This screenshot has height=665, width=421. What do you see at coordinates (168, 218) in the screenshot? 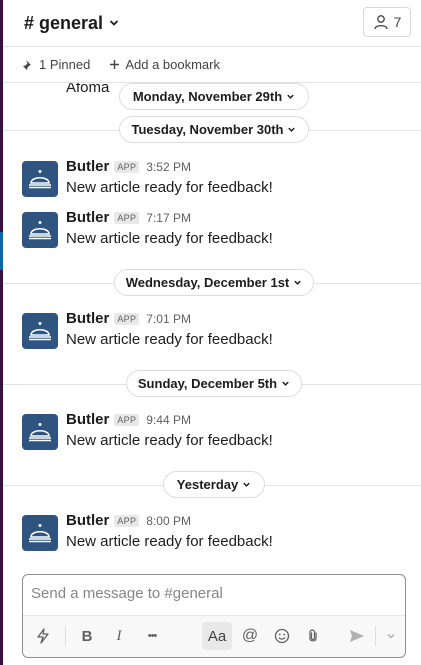
I see `message-timestamp: 7:17 PM` at bounding box center [168, 218].